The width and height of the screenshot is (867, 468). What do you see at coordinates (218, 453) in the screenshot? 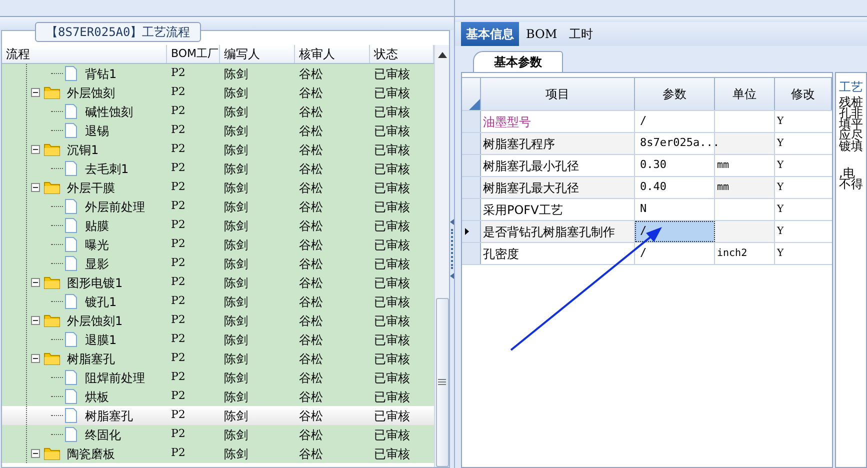
I see `tree-row: 陶瓷磨板 P2 陈剑 谷松 已审核` at bounding box center [218, 453].